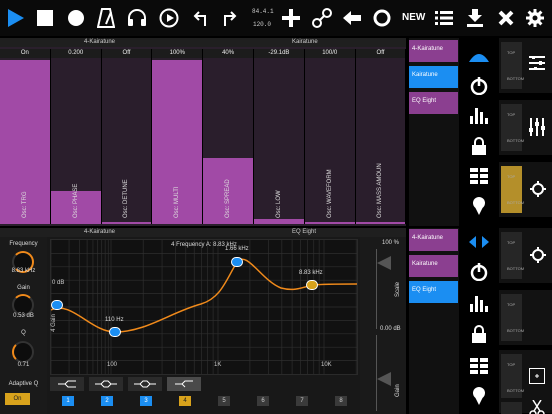  I want to click on faders-icon, so click(537, 129).